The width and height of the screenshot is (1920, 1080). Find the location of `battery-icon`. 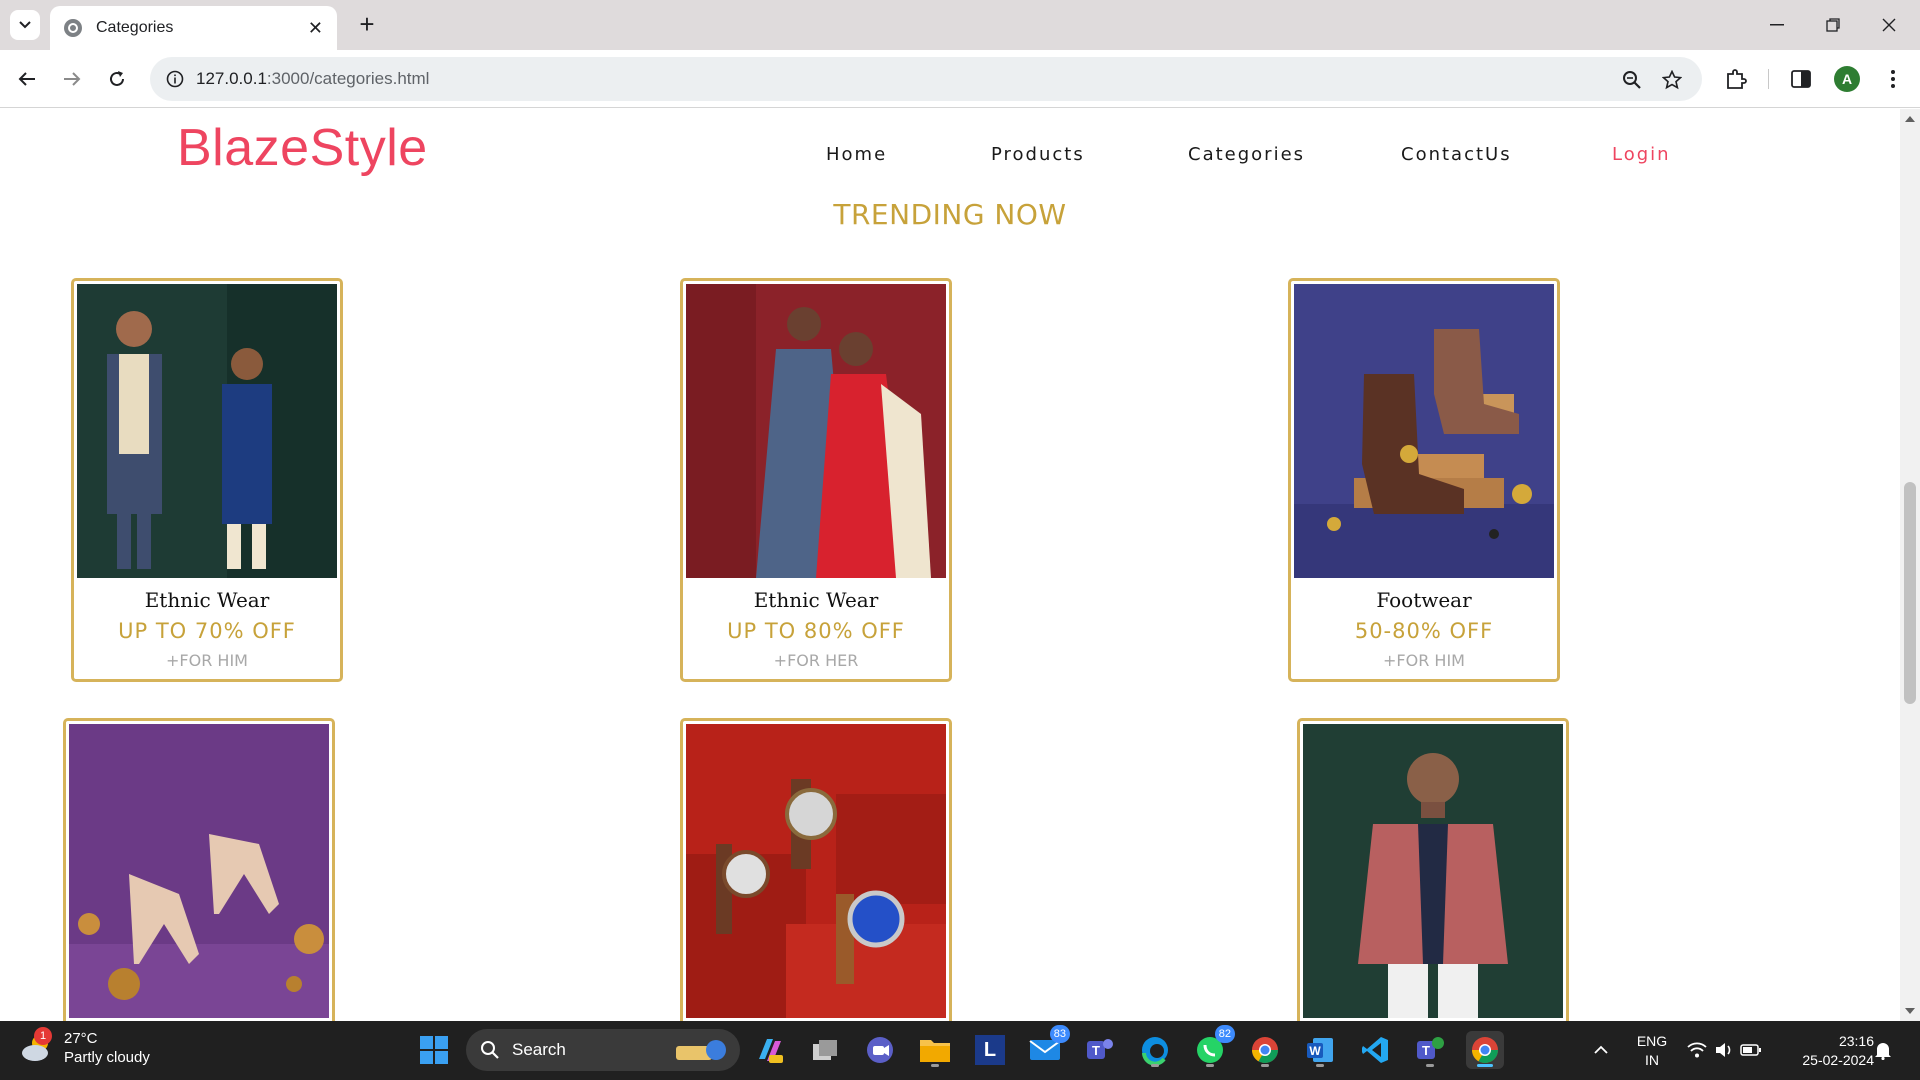

battery-icon is located at coordinates (1750, 1050).